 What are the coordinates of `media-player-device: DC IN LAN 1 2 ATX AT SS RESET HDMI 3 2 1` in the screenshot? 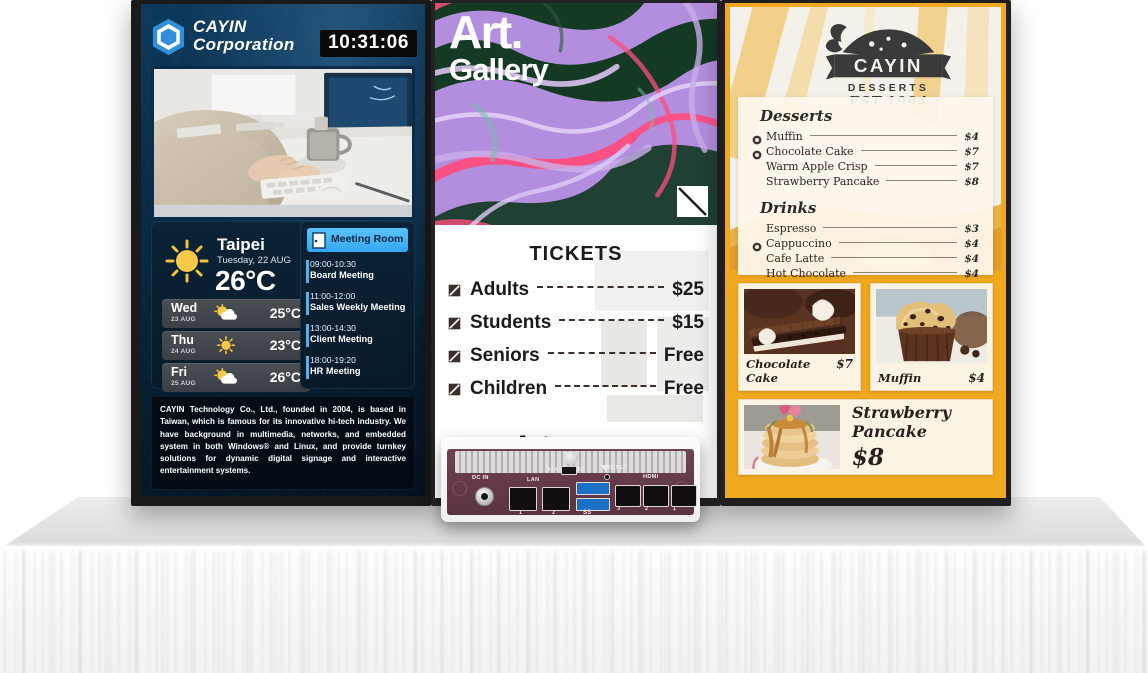 It's located at (570, 479).